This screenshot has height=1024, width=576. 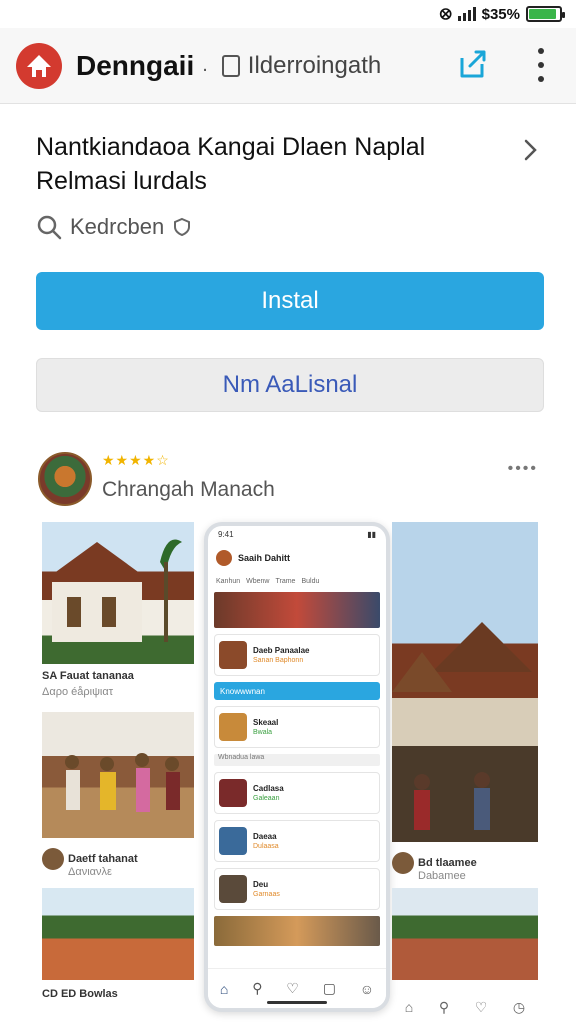 I want to click on phone-card-sub: Galeaan, so click(x=266, y=798).